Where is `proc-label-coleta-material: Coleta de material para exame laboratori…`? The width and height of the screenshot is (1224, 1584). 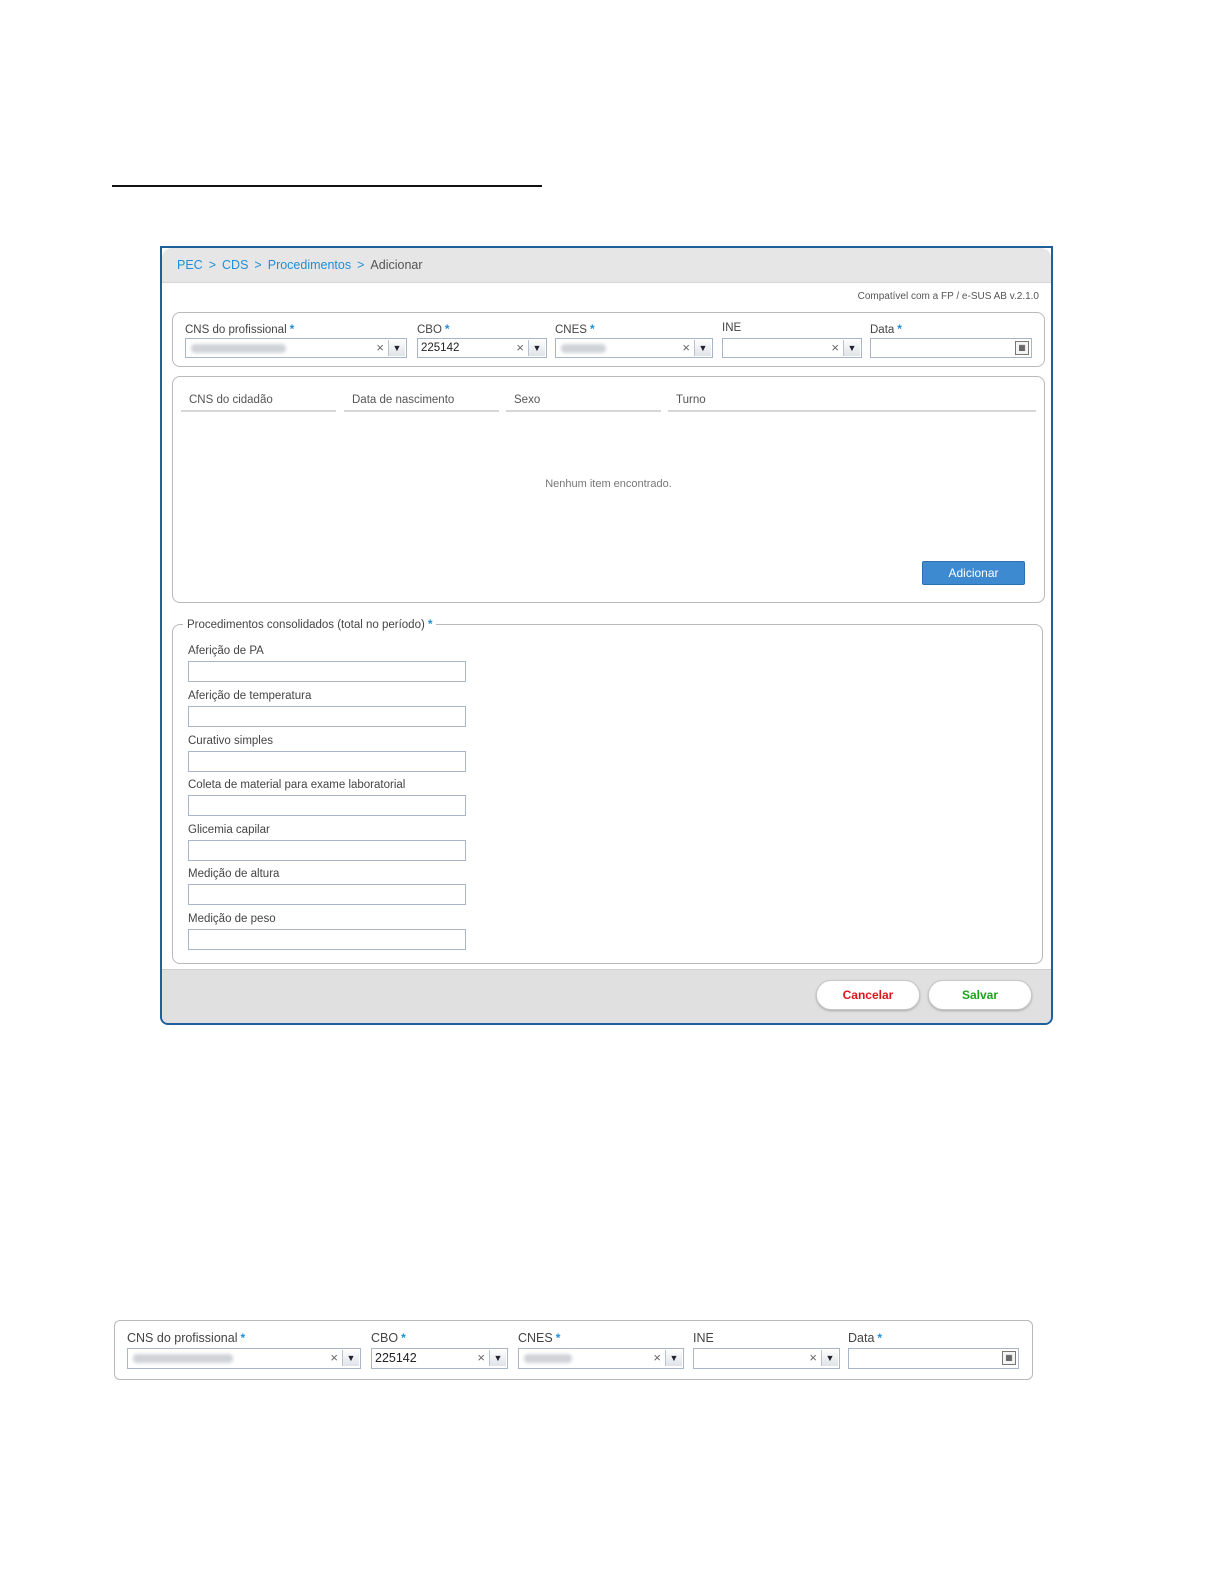
proc-label-coleta-material: Coleta de material para exame laboratori… is located at coordinates (297, 785).